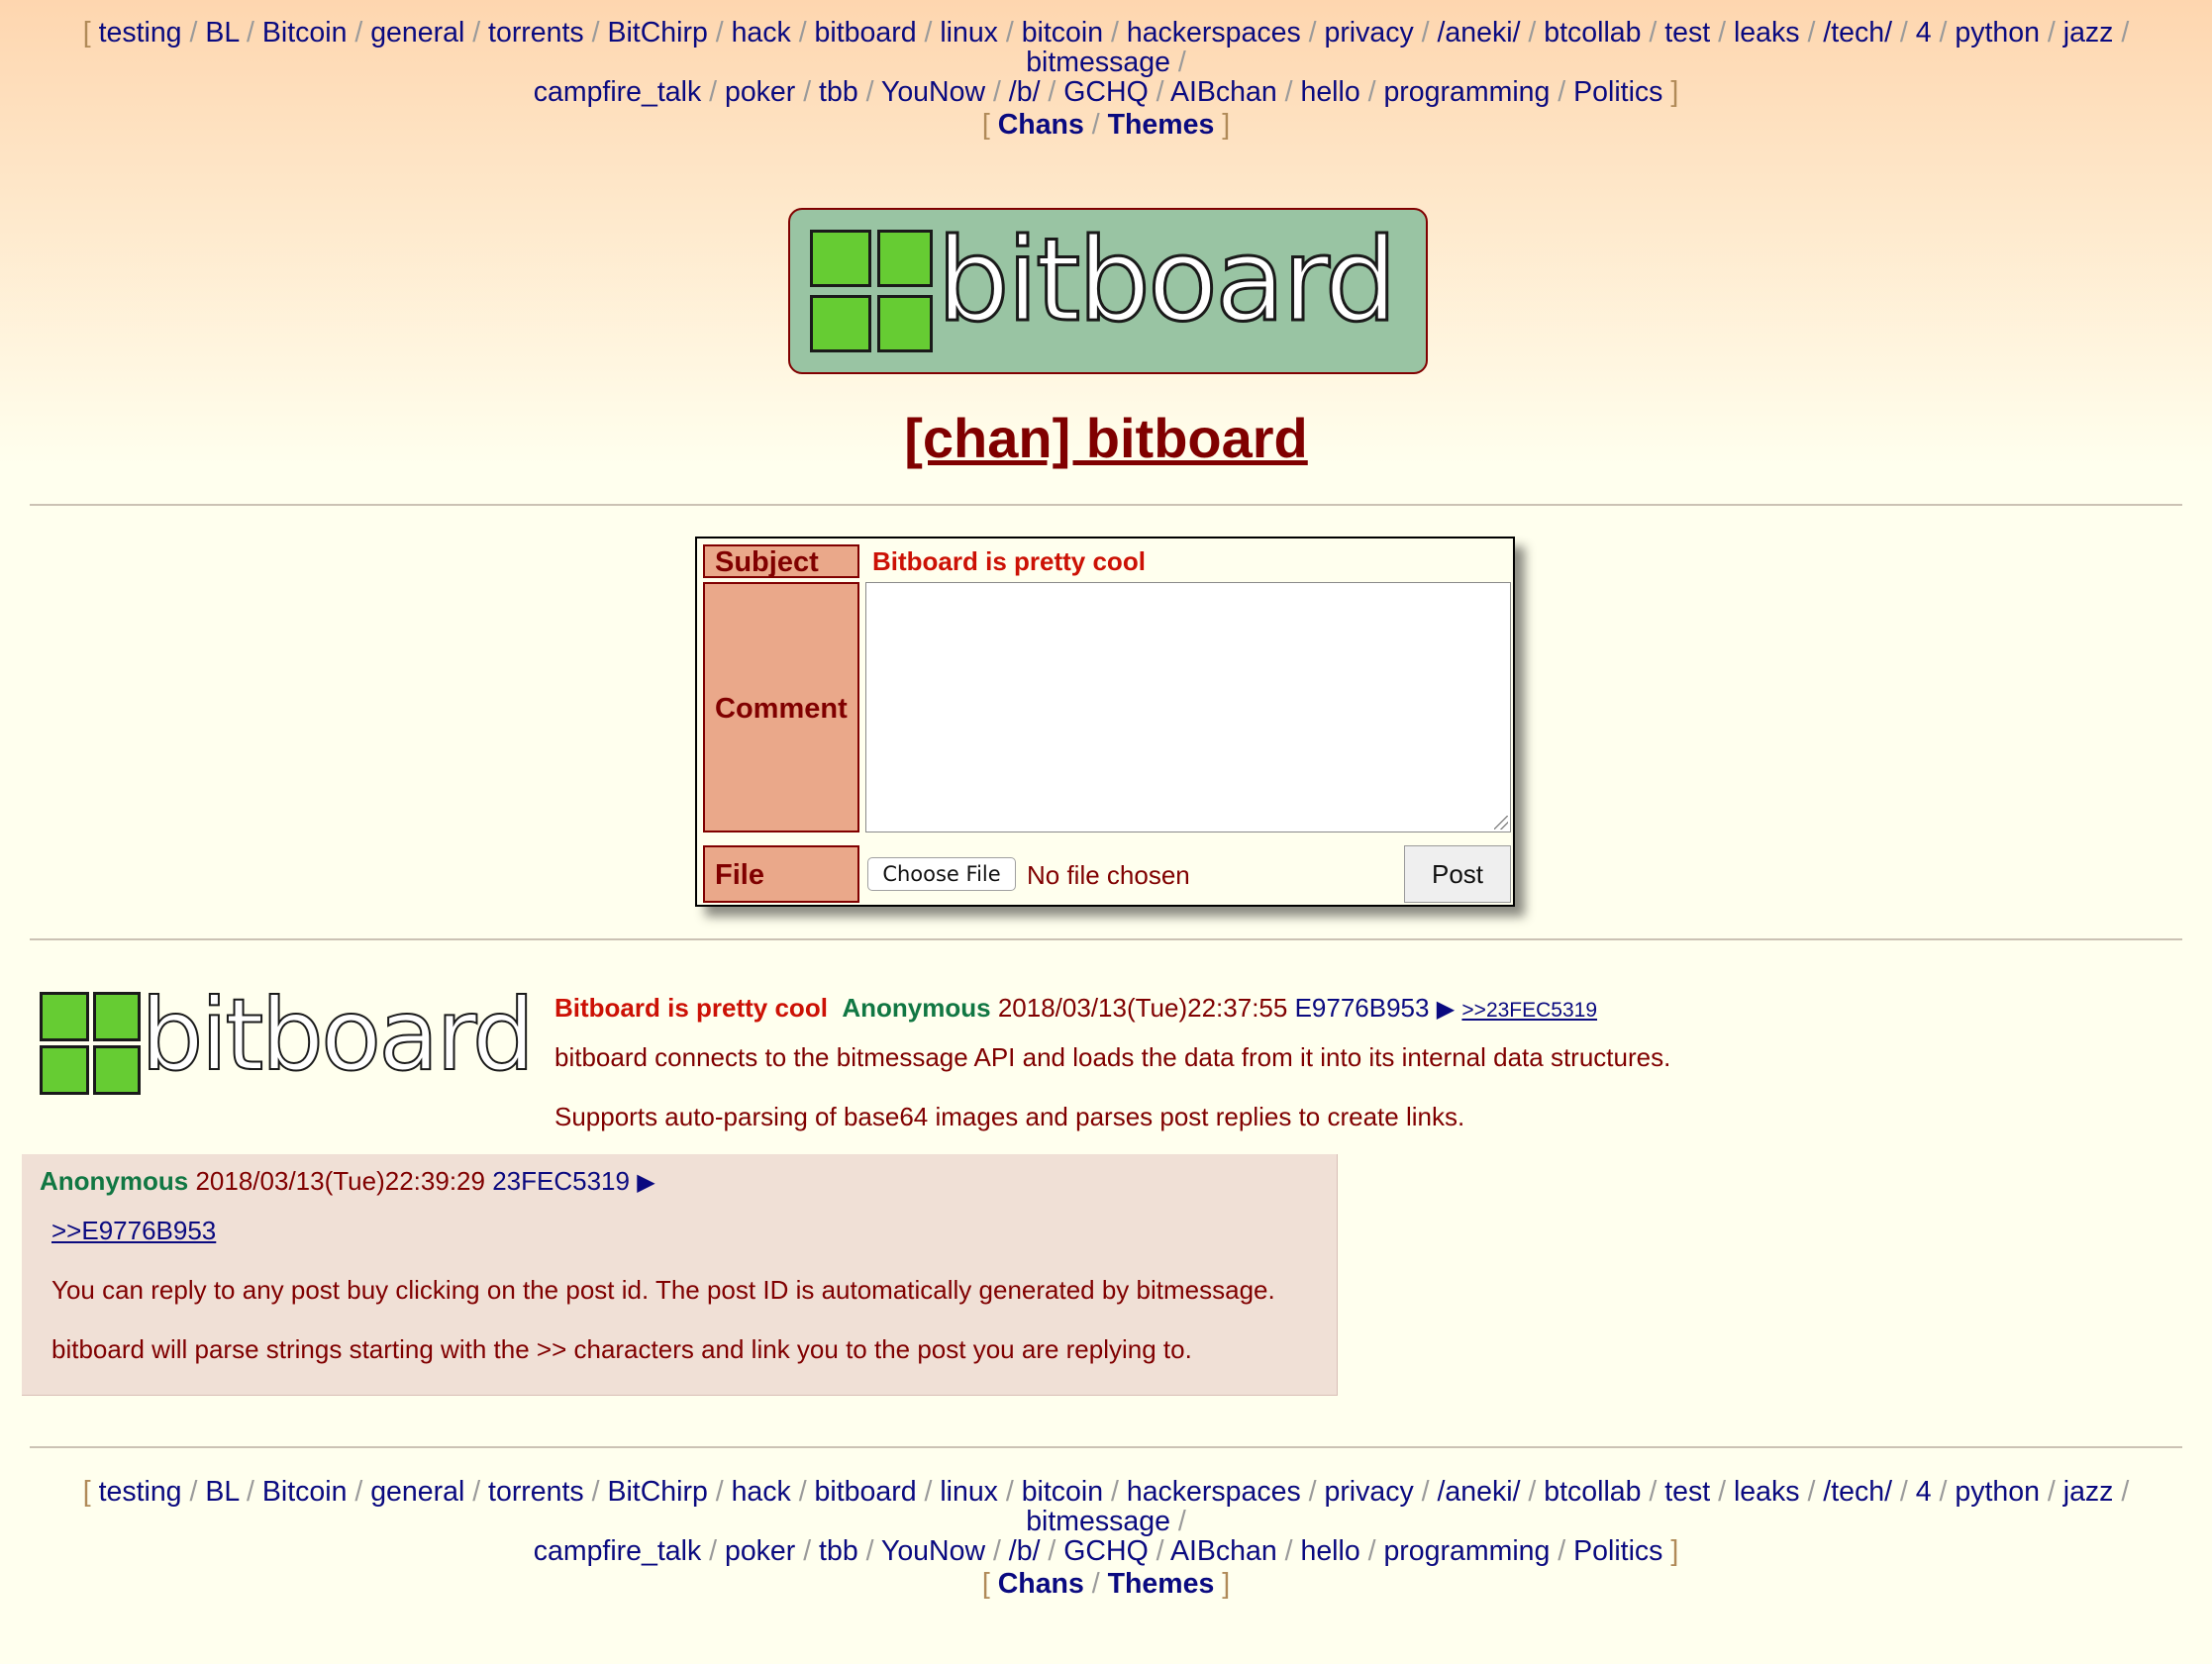 This screenshot has width=2212, height=1664. Describe the element at coordinates (1529, 1011) in the screenshot. I see `op-reply-backlink: >>23FEC5319` at that location.